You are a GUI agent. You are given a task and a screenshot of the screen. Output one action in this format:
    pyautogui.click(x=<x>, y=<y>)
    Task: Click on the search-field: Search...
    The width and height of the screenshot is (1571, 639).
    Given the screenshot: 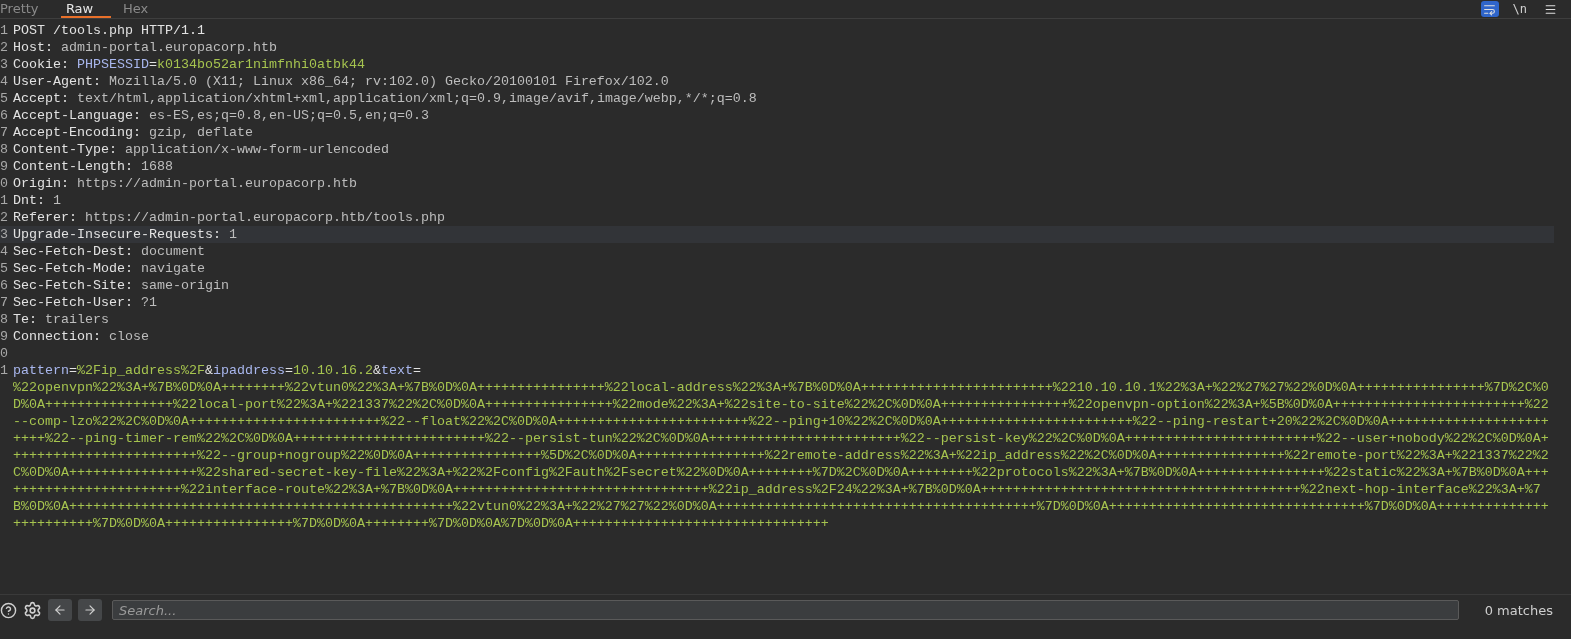 What is the action you would take?
    pyautogui.click(x=785, y=610)
    